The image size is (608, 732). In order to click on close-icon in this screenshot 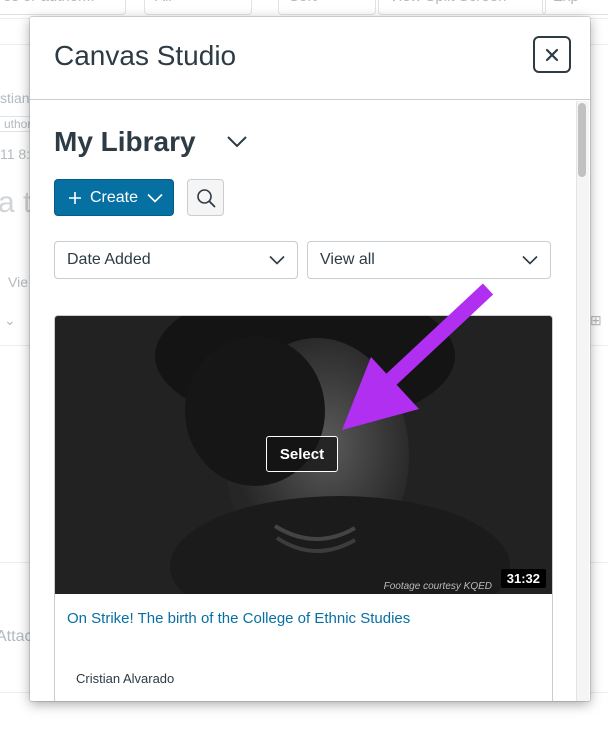, I will do `click(552, 54)`.